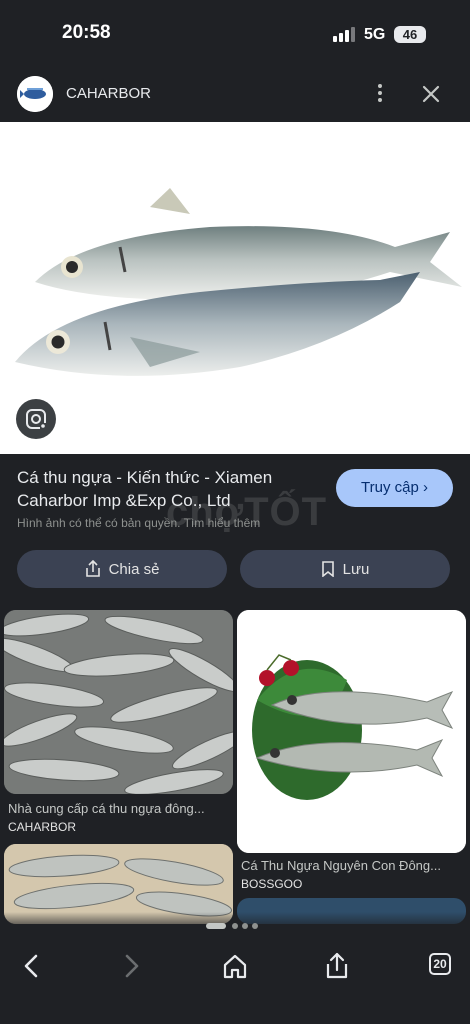  I want to click on share-label: Chia sẻ, so click(134, 569).